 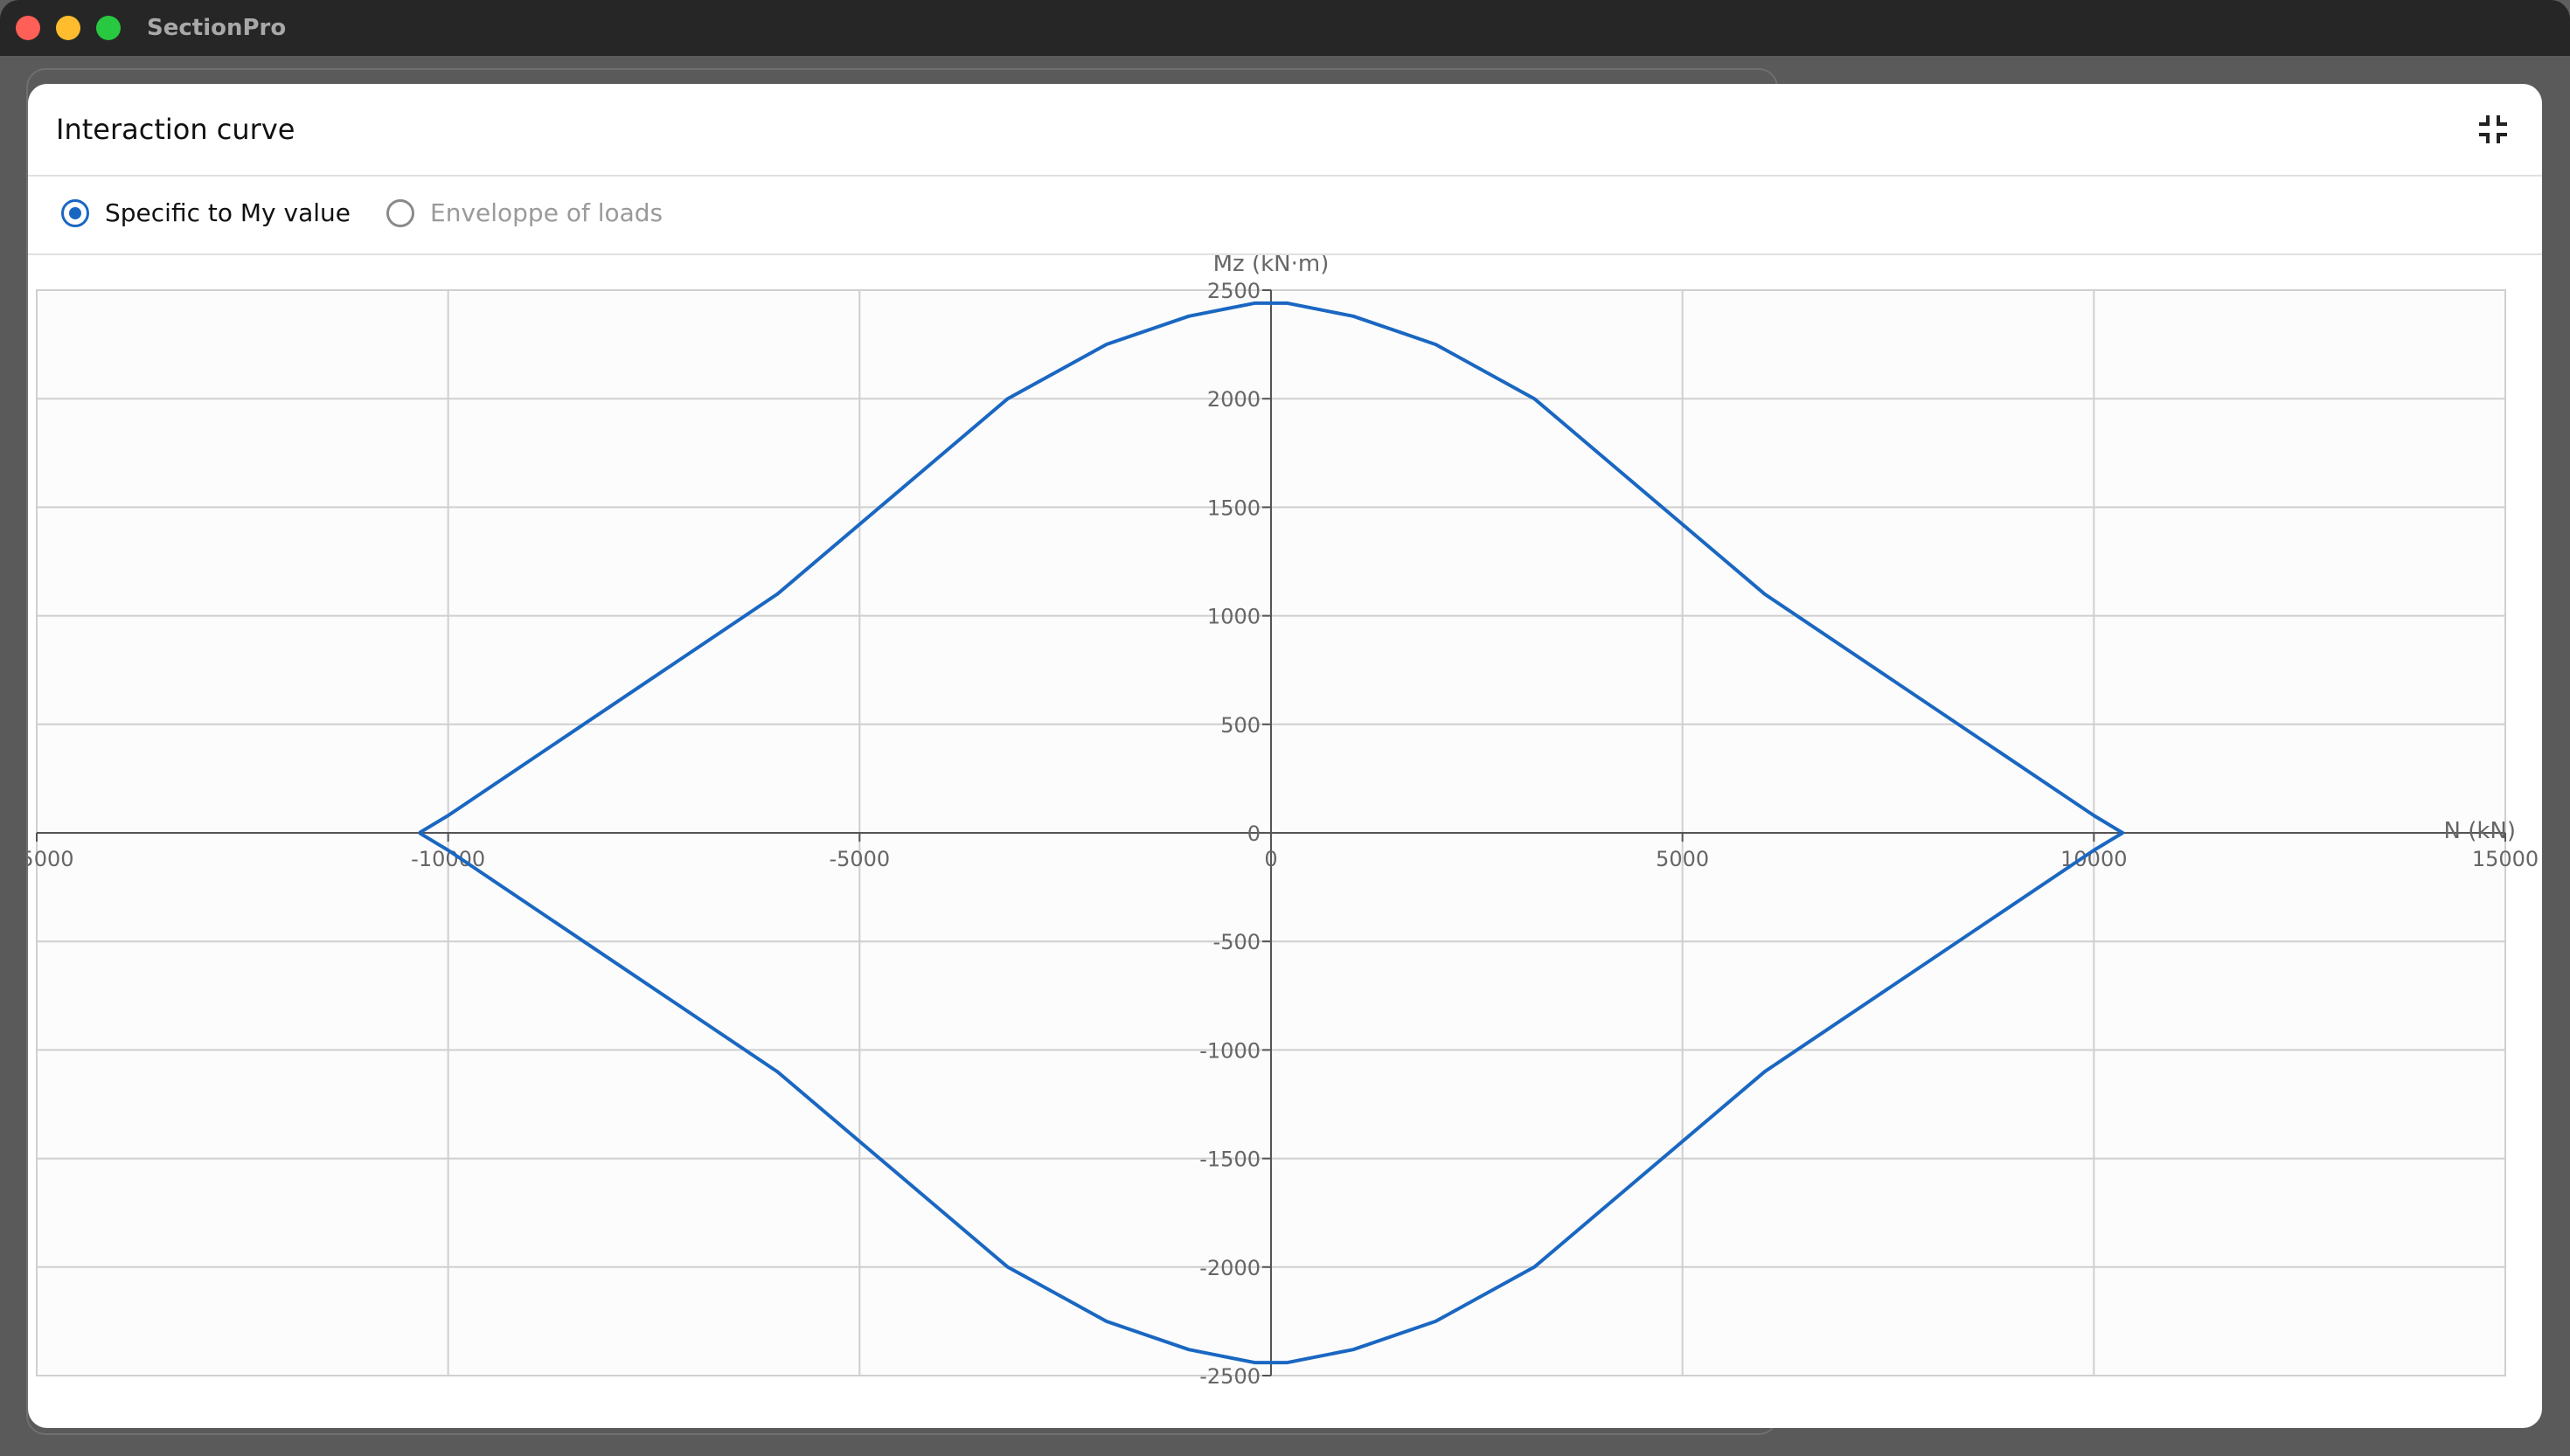 What do you see at coordinates (1682, 859) in the screenshot?
I see `x-tick-label: 5000` at bounding box center [1682, 859].